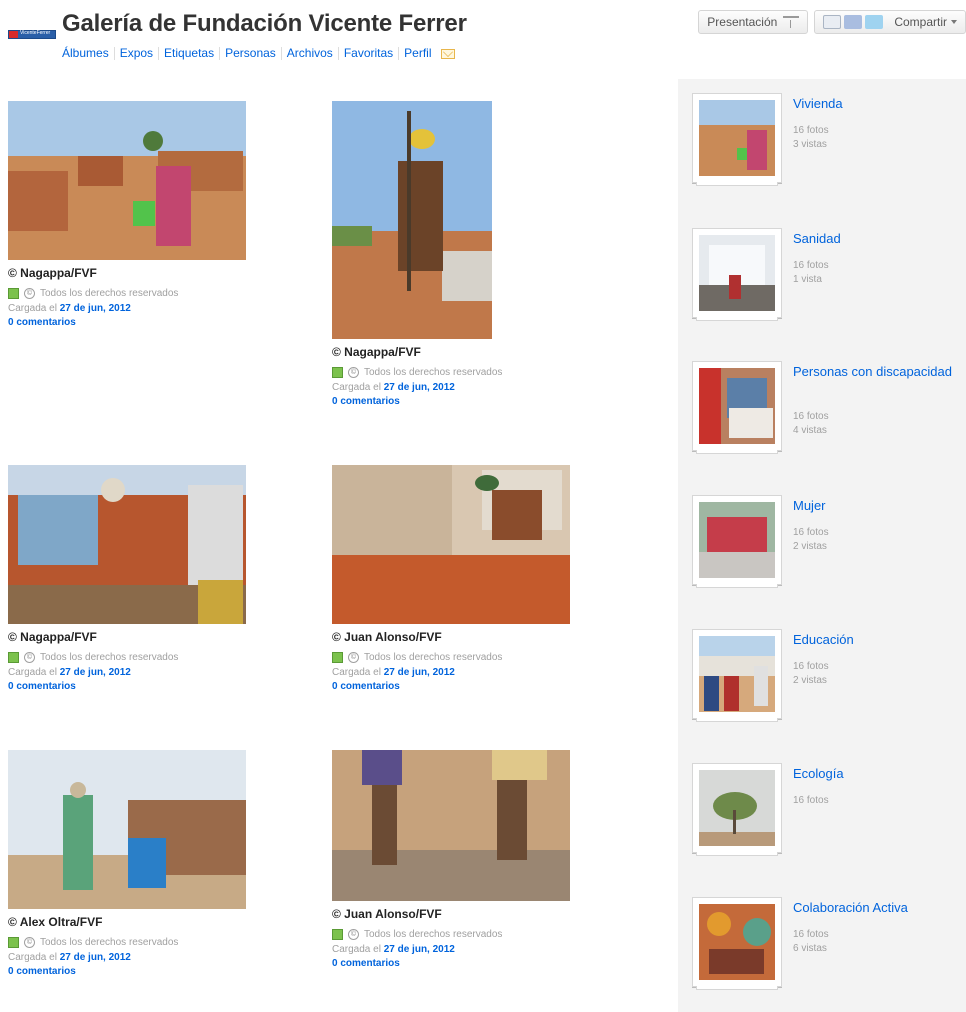  I want to click on mail-icon, so click(447, 53).